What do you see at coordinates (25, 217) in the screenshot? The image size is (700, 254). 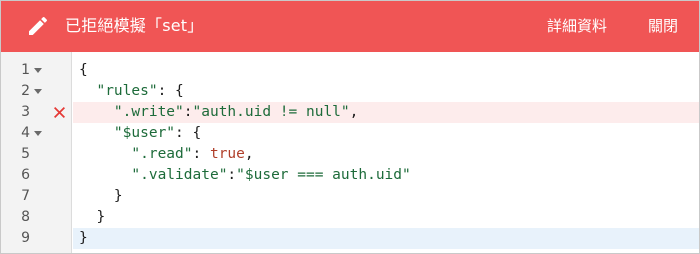 I see `line-number: 8` at bounding box center [25, 217].